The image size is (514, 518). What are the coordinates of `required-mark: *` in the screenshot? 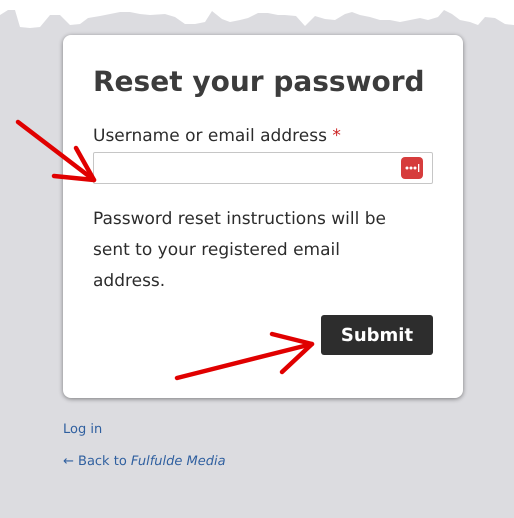 It's located at (336, 136).